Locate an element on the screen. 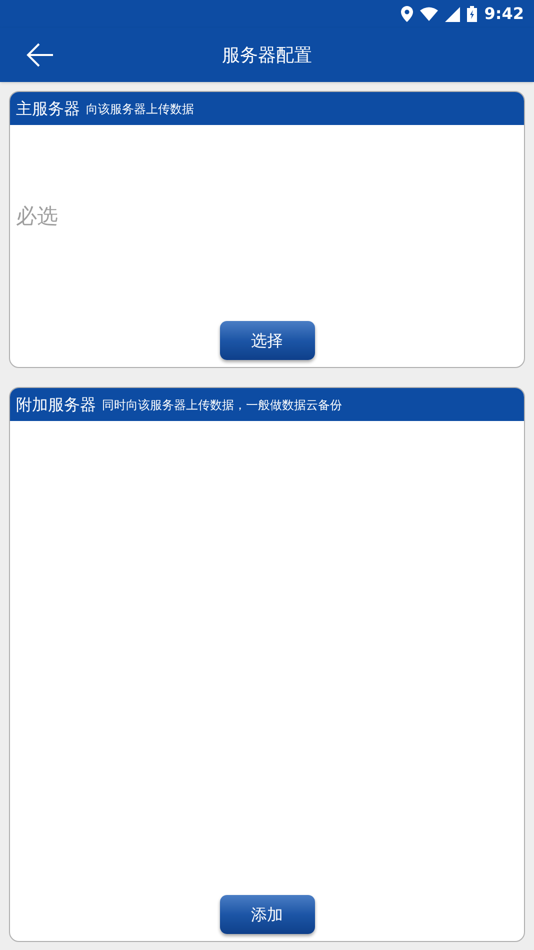  card-title: 主服务器 is located at coordinates (48, 109).